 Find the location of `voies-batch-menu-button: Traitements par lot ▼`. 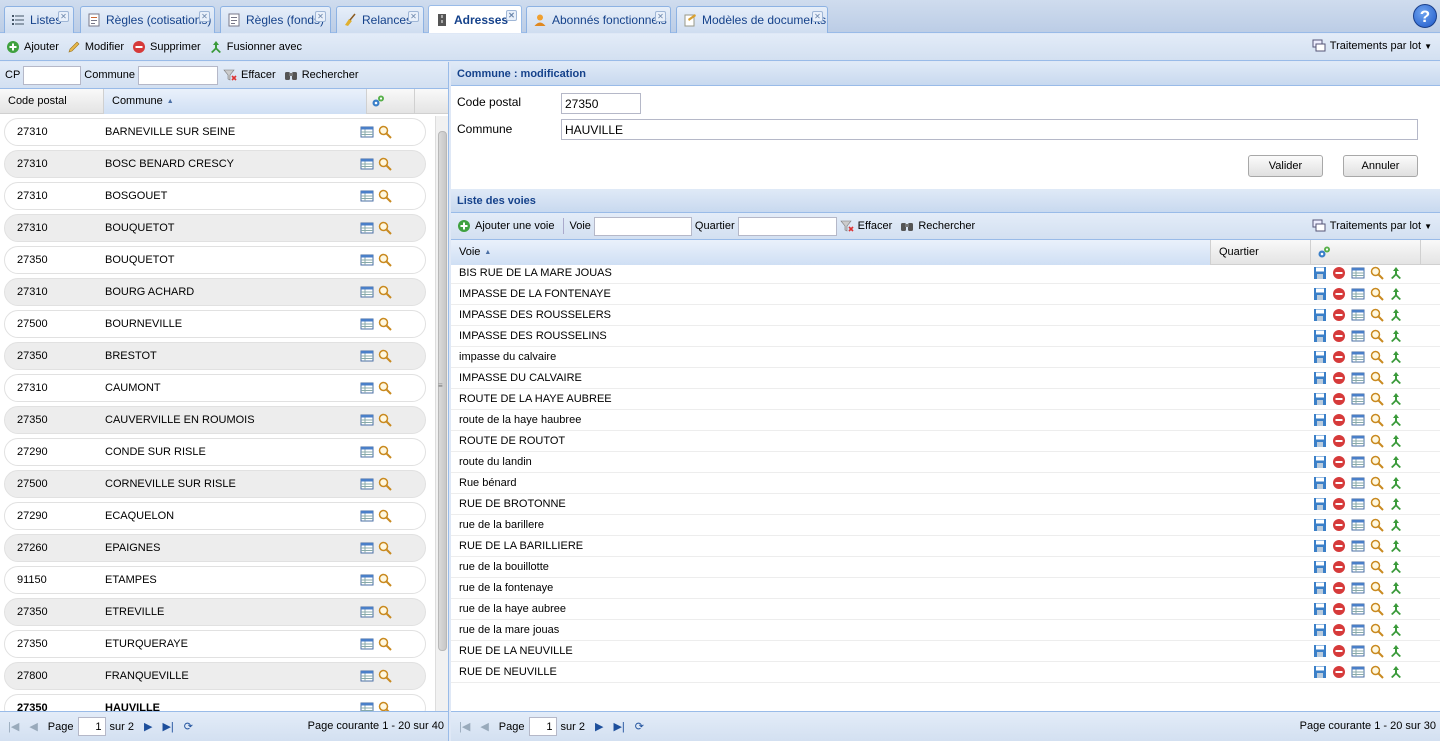

voies-batch-menu-button: Traitements par lot ▼ is located at coordinates (1372, 226).